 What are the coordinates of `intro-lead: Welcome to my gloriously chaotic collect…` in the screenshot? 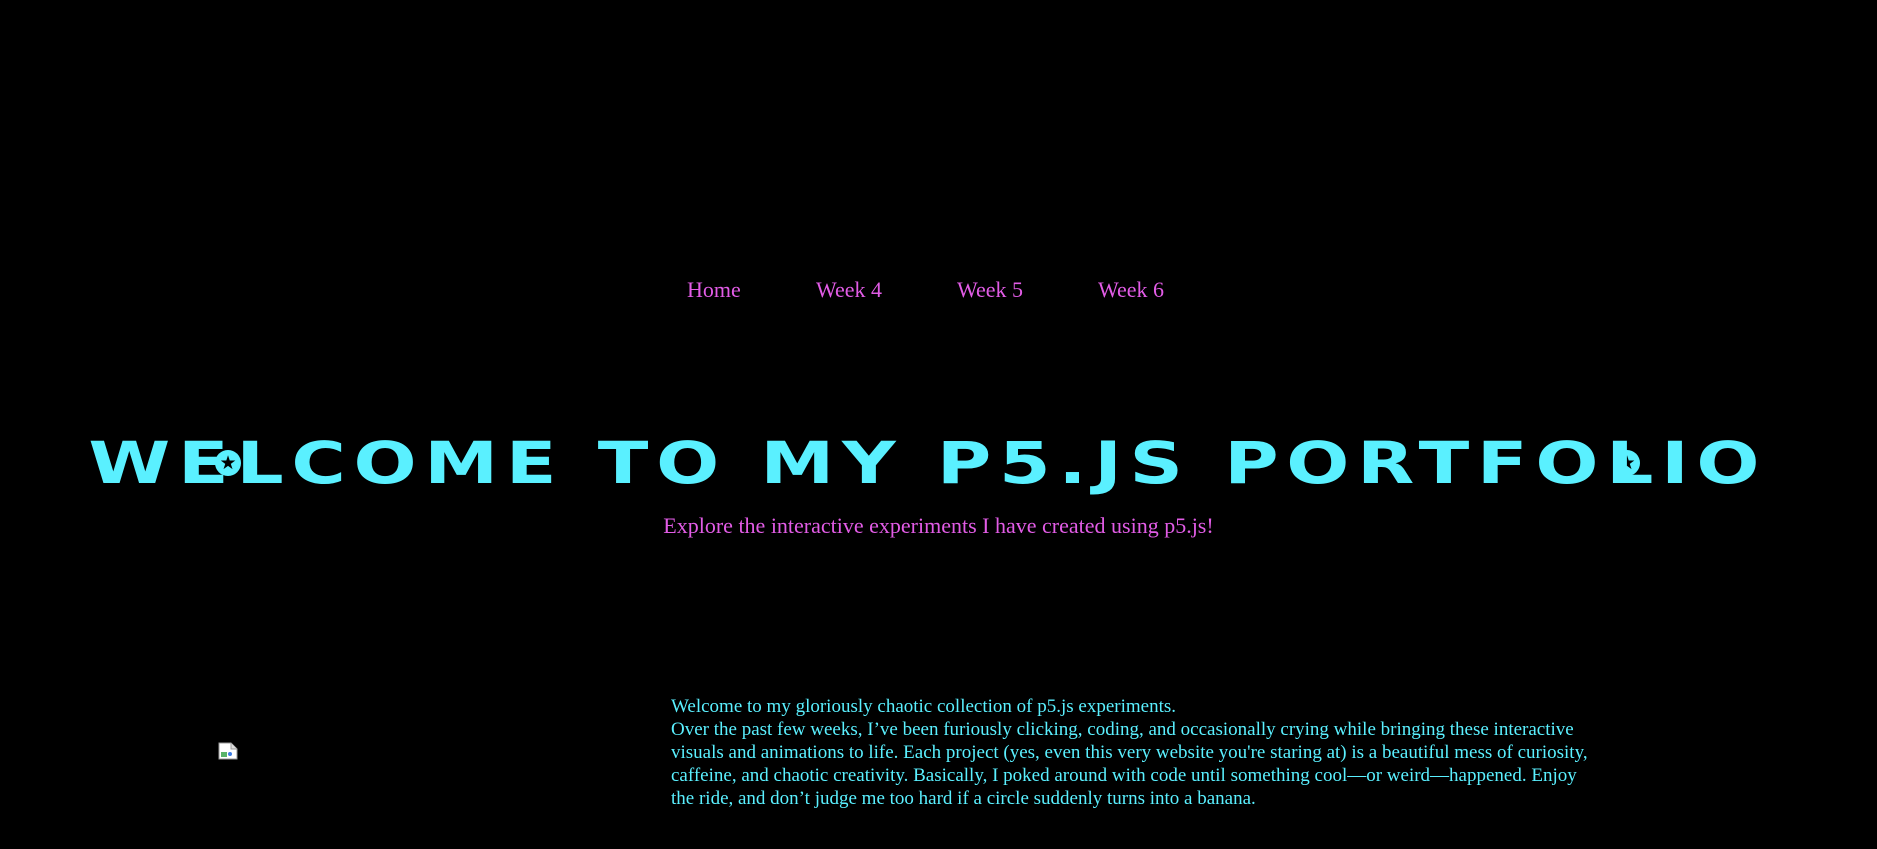 It's located at (924, 706).